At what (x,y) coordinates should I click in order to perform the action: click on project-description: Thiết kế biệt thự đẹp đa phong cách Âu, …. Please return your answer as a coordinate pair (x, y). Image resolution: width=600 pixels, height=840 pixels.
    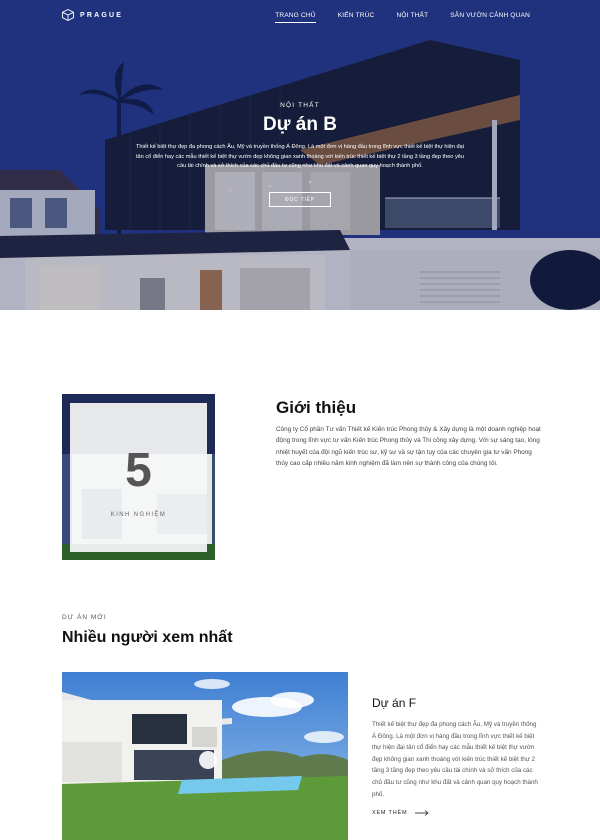
    Looking at the image, I should click on (455, 759).